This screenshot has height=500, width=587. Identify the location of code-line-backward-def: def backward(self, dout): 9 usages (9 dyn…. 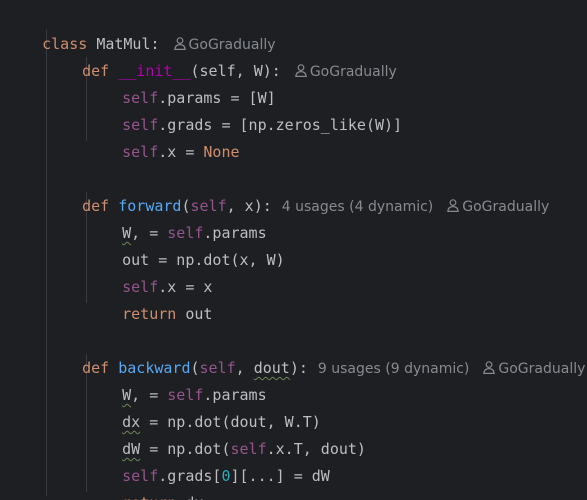
(315, 352).